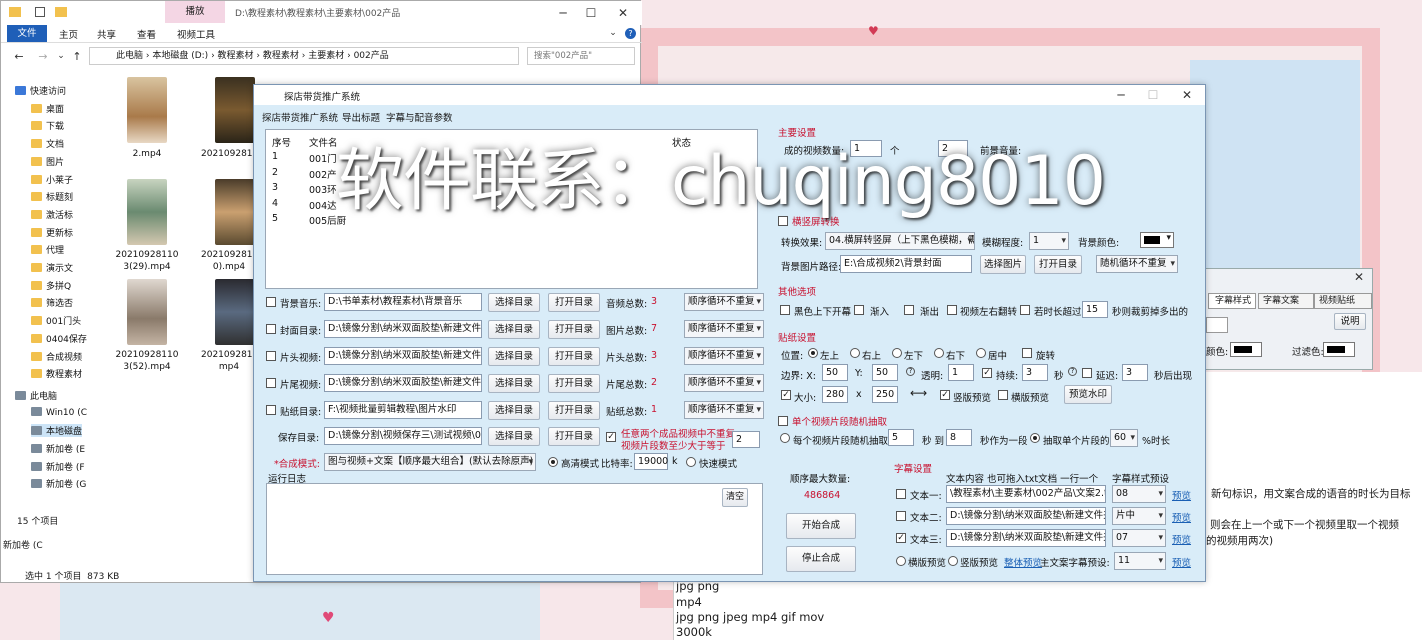 The image size is (1422, 640). What do you see at coordinates (1343, 301) in the screenshot?
I see `tab-video-sticker: 视频贴纸` at bounding box center [1343, 301].